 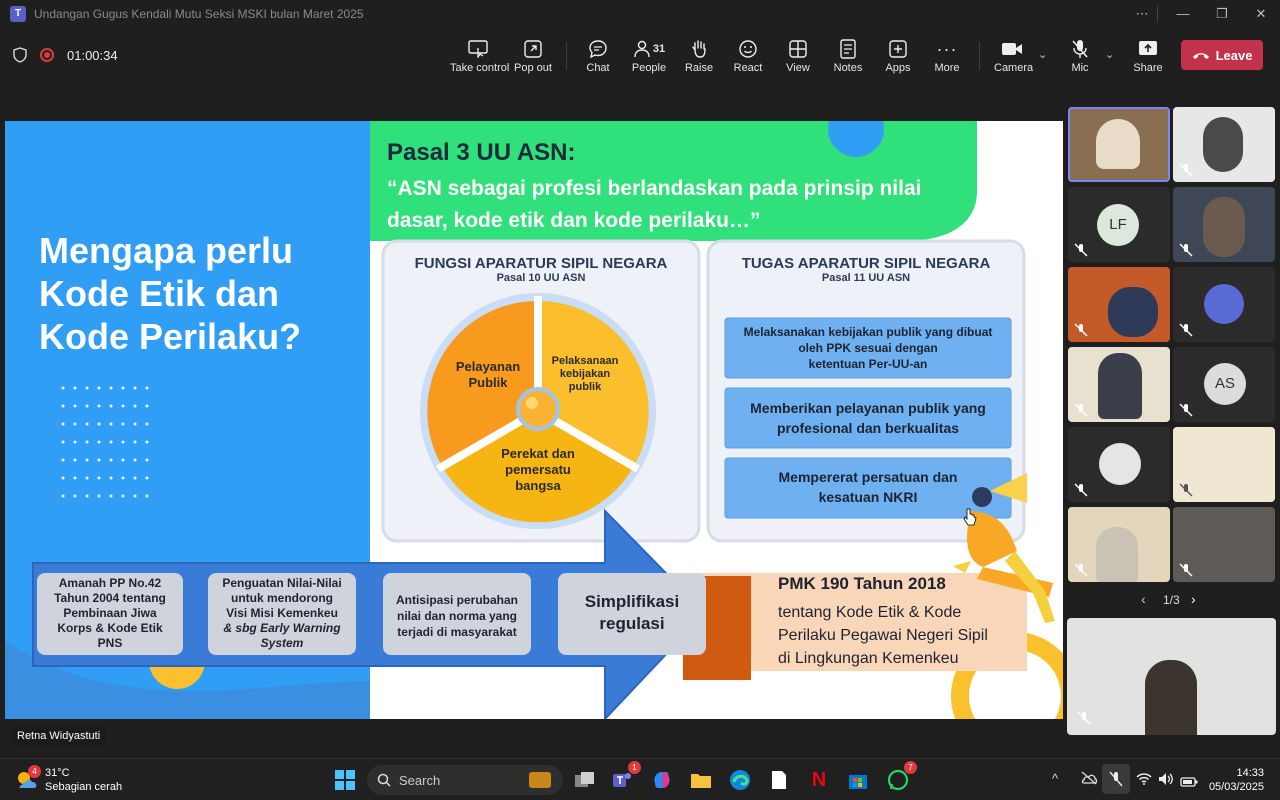 I want to click on ellipsis-icon: ···, so click(x=947, y=48).